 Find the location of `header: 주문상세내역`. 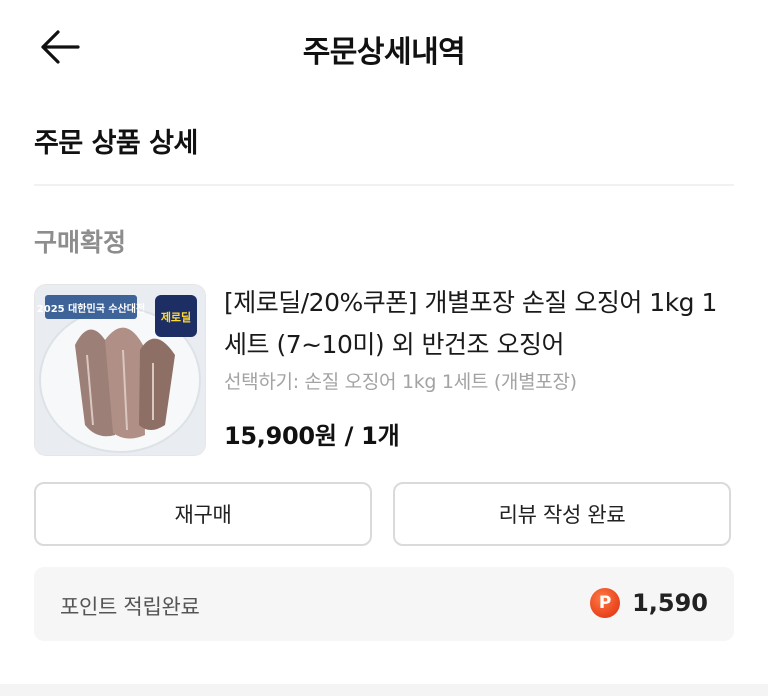

header: 주문상세내역 is located at coordinates (384, 48).